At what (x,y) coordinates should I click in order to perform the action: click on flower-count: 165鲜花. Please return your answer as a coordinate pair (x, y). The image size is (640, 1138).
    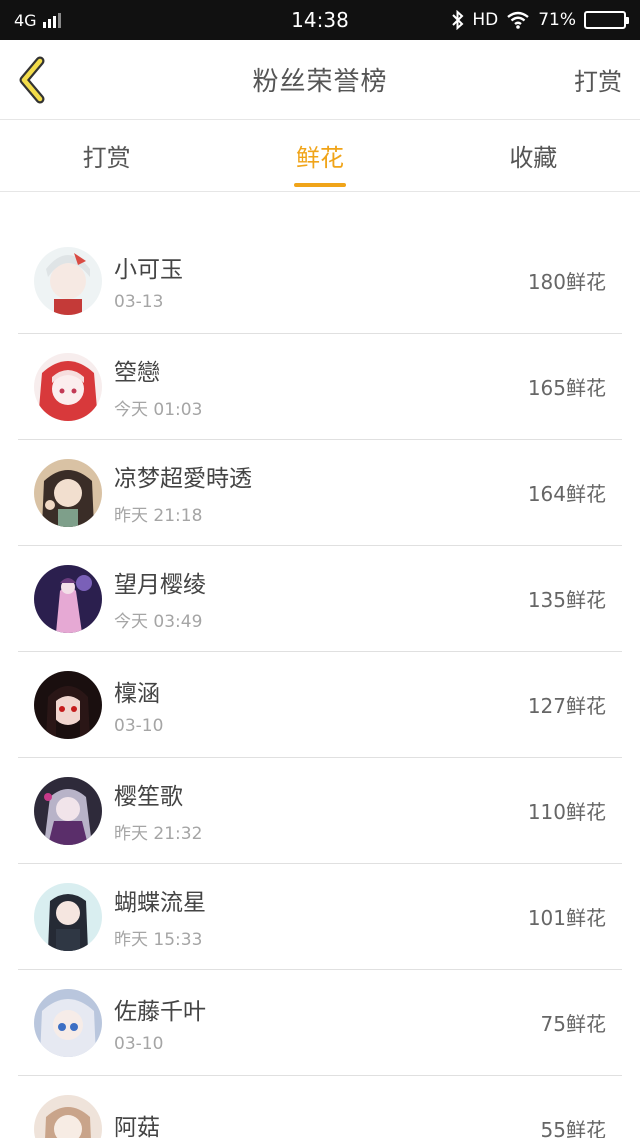
    Looking at the image, I should click on (566, 388).